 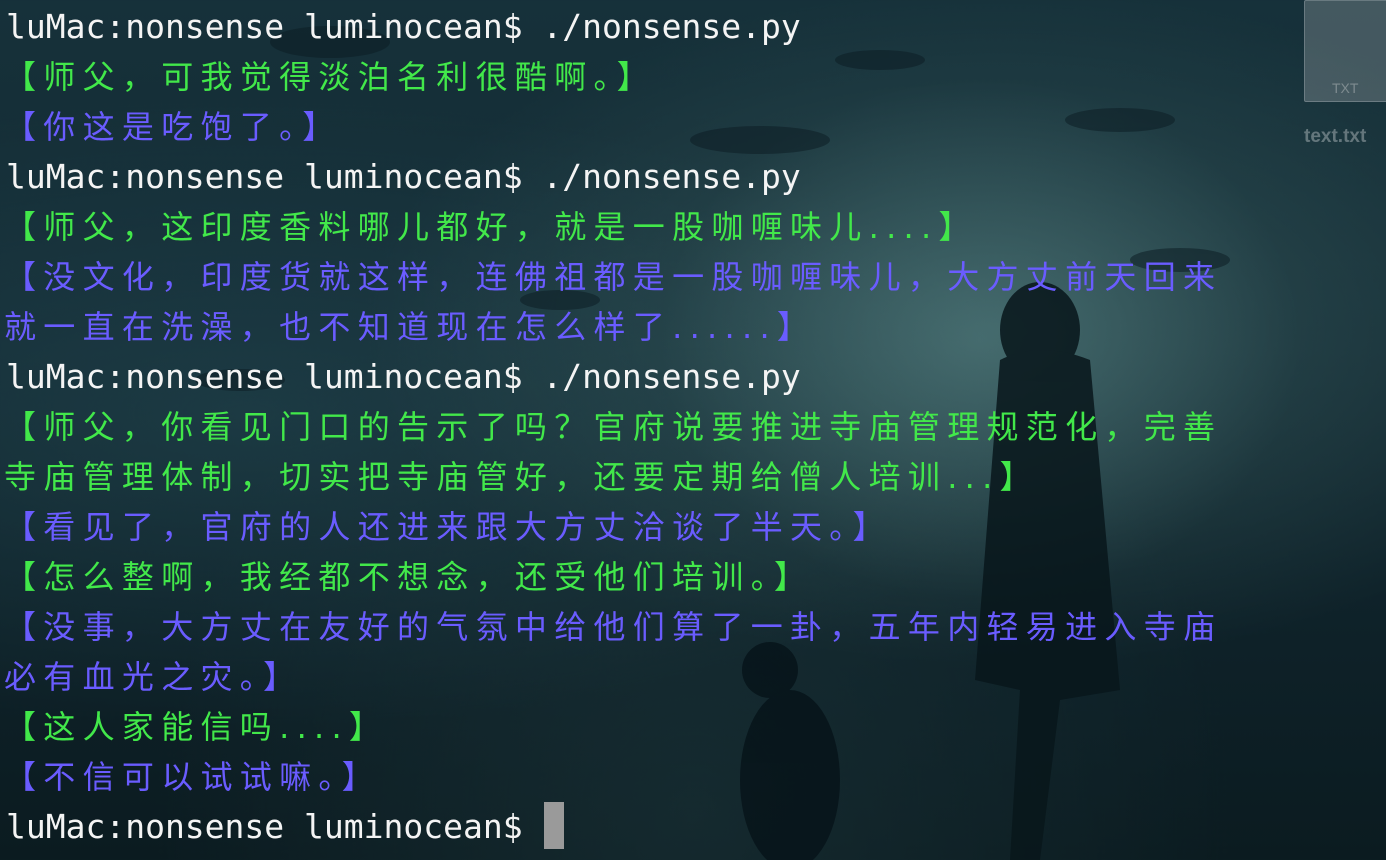 What do you see at coordinates (521, 477) in the screenshot?
I see `disciple-dialogue-line: 寺庙管理体制，切实把寺庙管好，还要定期给僧人培训...】` at bounding box center [521, 477].